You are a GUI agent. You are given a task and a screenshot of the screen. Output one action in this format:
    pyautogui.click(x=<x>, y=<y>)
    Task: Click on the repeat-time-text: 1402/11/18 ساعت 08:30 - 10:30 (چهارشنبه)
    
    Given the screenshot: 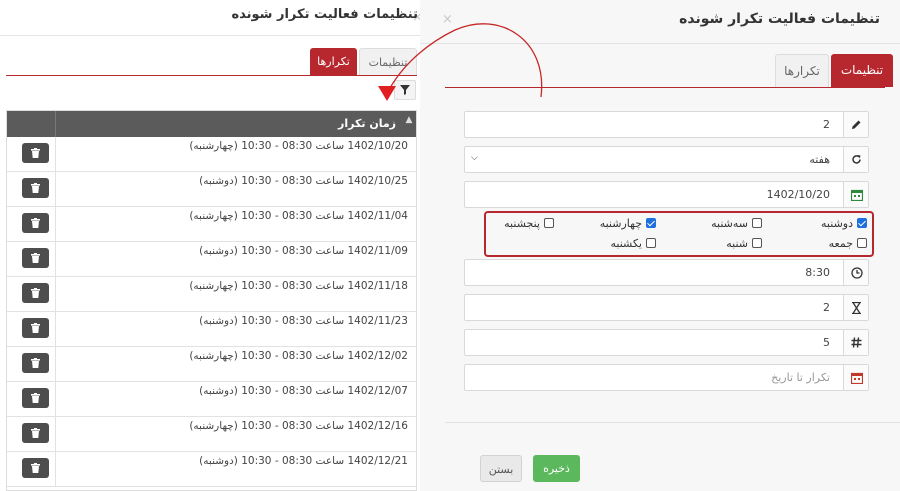 What is the action you would take?
    pyautogui.click(x=298, y=286)
    